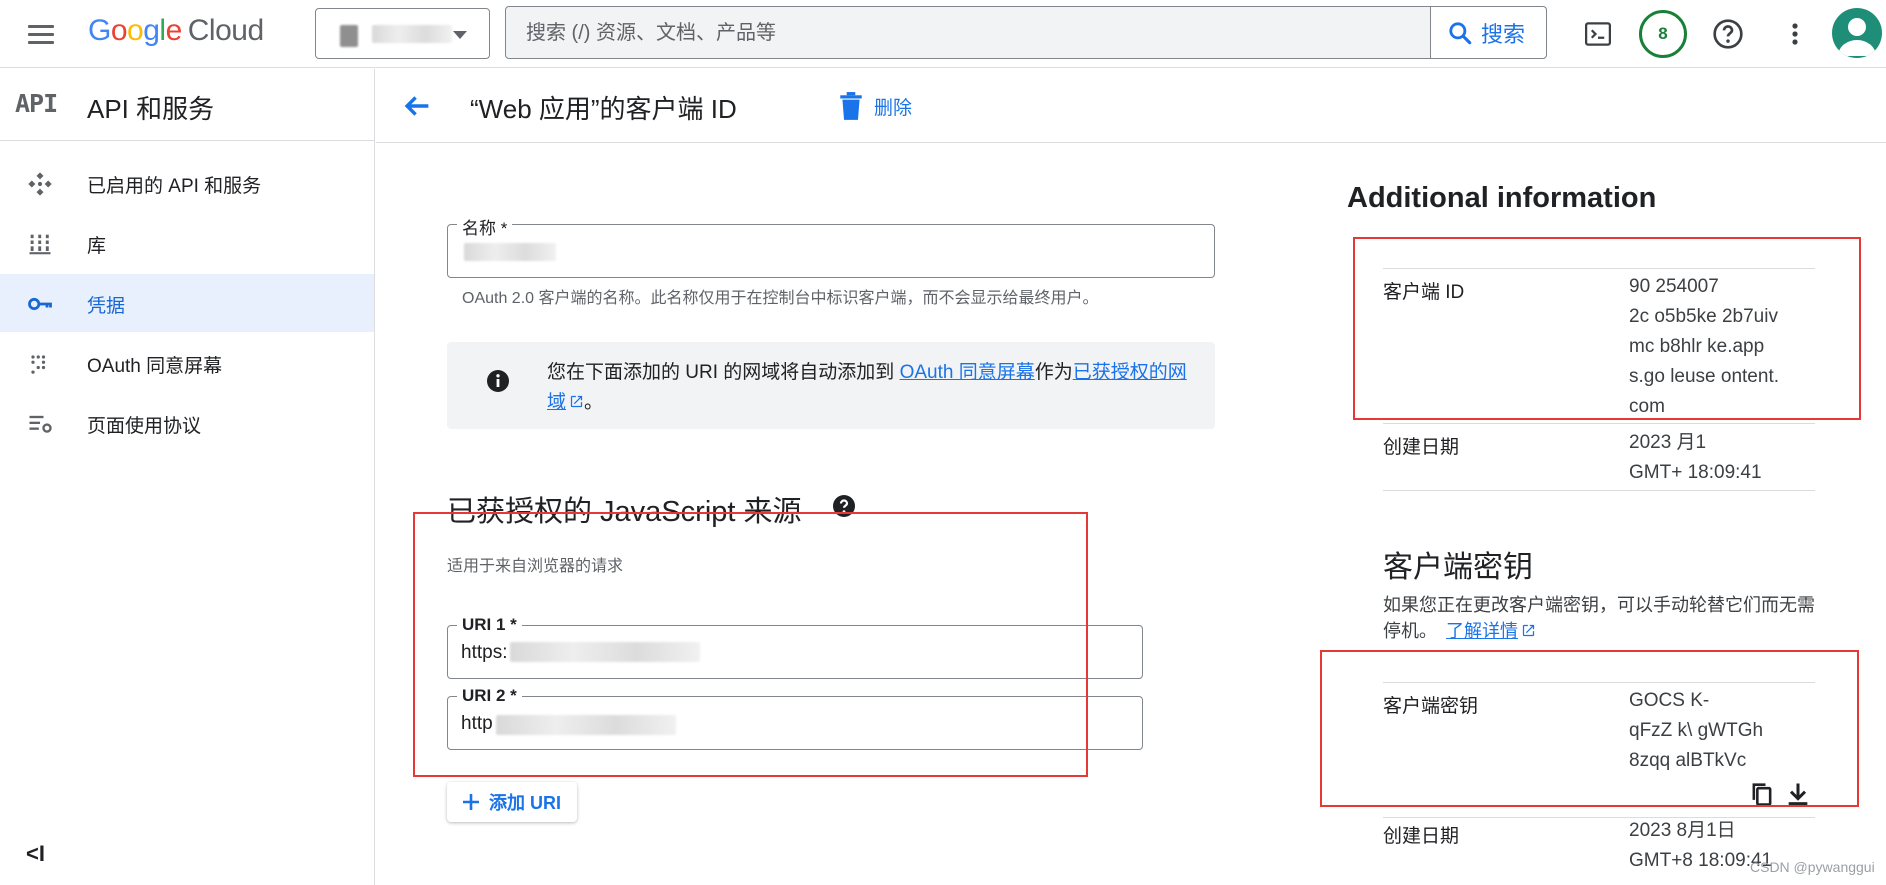 The image size is (1886, 885). What do you see at coordinates (1812, 867) in the screenshot?
I see `watermark: CSDN @pywanggui` at bounding box center [1812, 867].